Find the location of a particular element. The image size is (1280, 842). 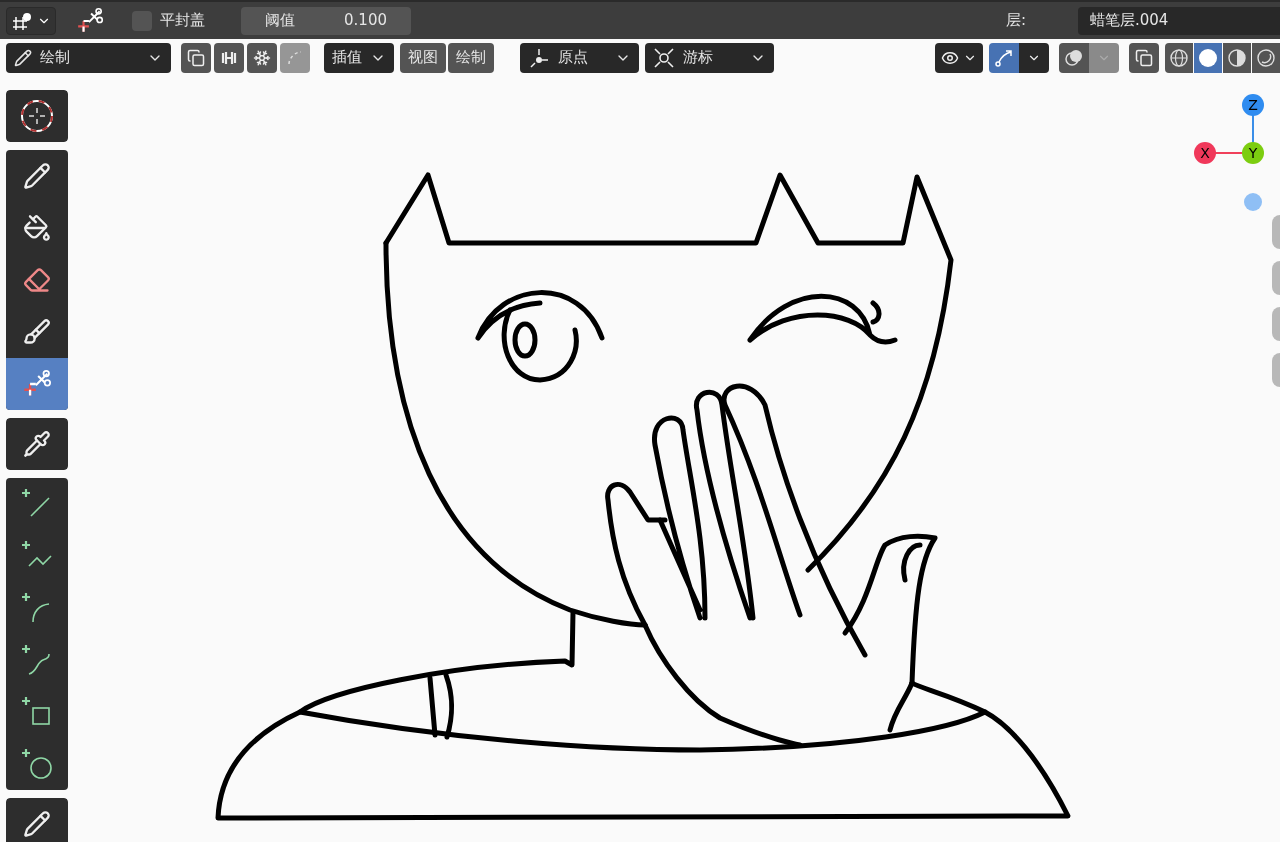

solid-sphere-icon is located at coordinates (1208, 57).